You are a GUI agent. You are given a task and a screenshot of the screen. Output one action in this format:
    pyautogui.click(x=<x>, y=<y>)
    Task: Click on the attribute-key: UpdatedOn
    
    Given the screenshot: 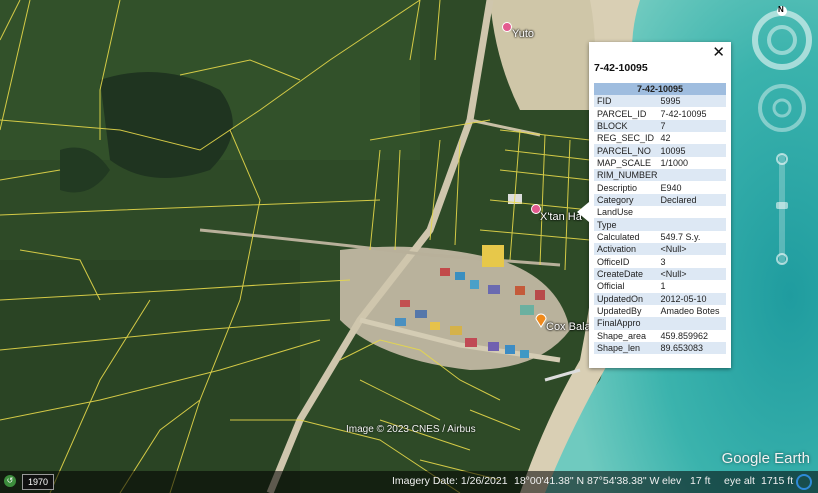 What is the action you would take?
    pyautogui.click(x=626, y=298)
    